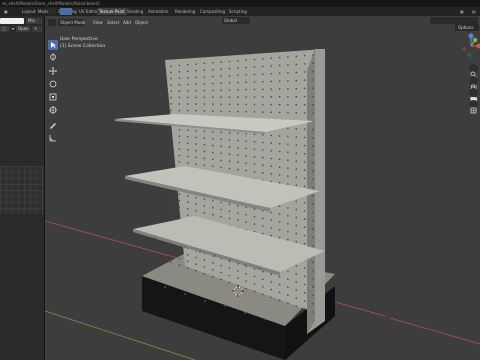 This screenshot has width=480, height=360. What do you see at coordinates (113, 22) in the screenshot?
I see `menu-select: Select` at bounding box center [113, 22].